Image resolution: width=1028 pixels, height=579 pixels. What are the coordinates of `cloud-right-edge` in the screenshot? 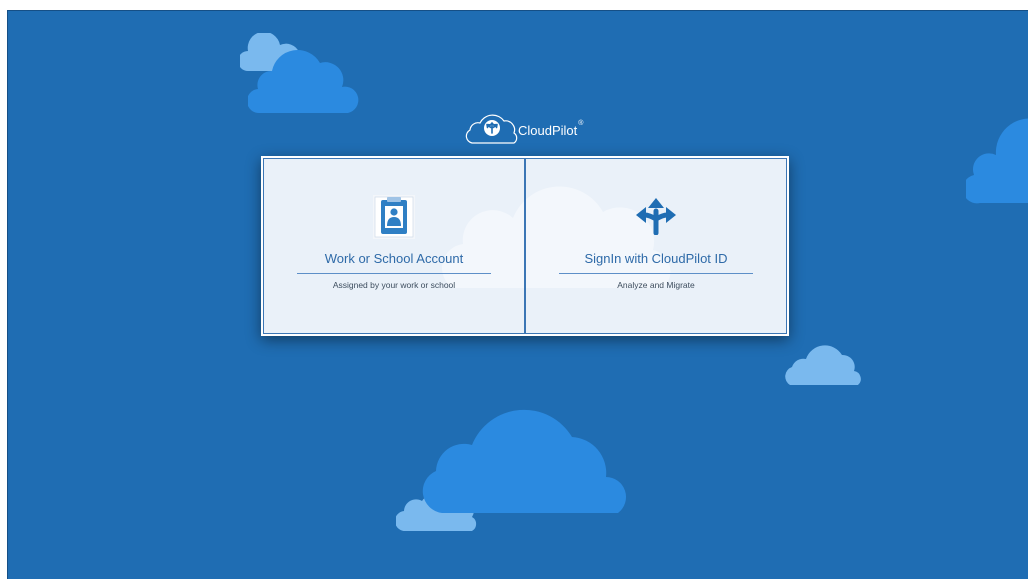 It's located at (997, 161).